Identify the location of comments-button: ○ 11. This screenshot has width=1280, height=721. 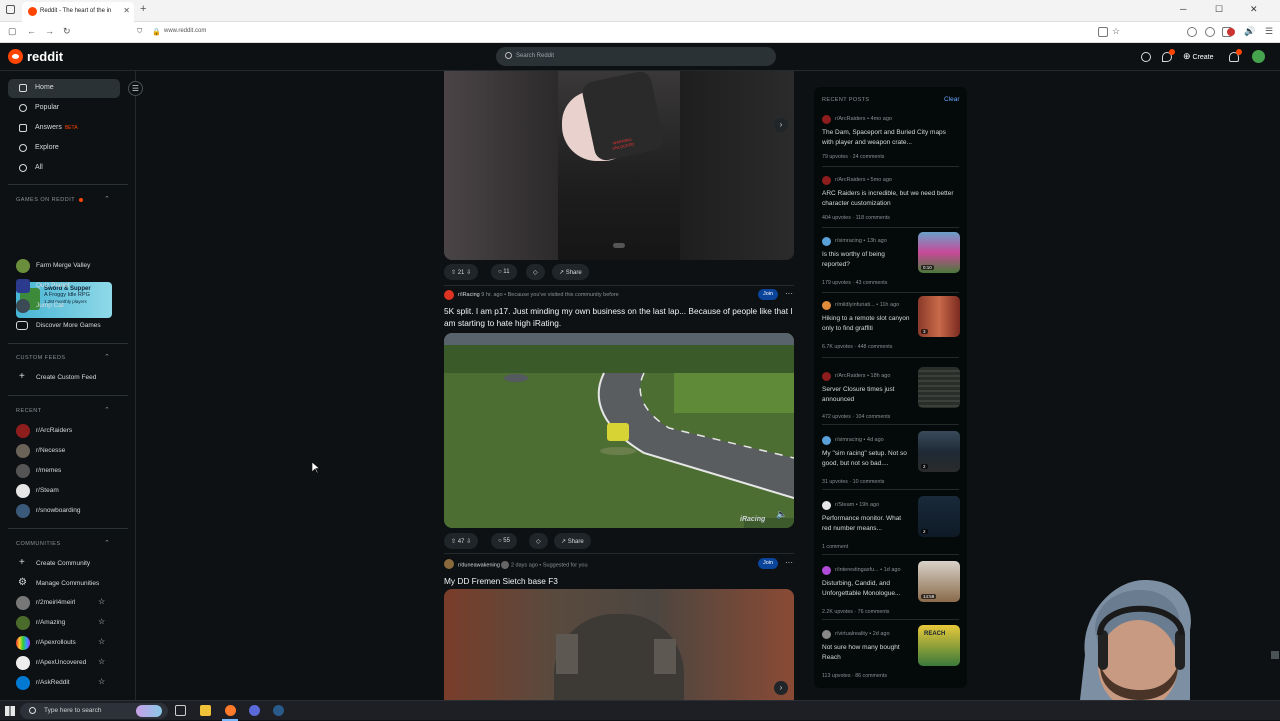
(504, 272).